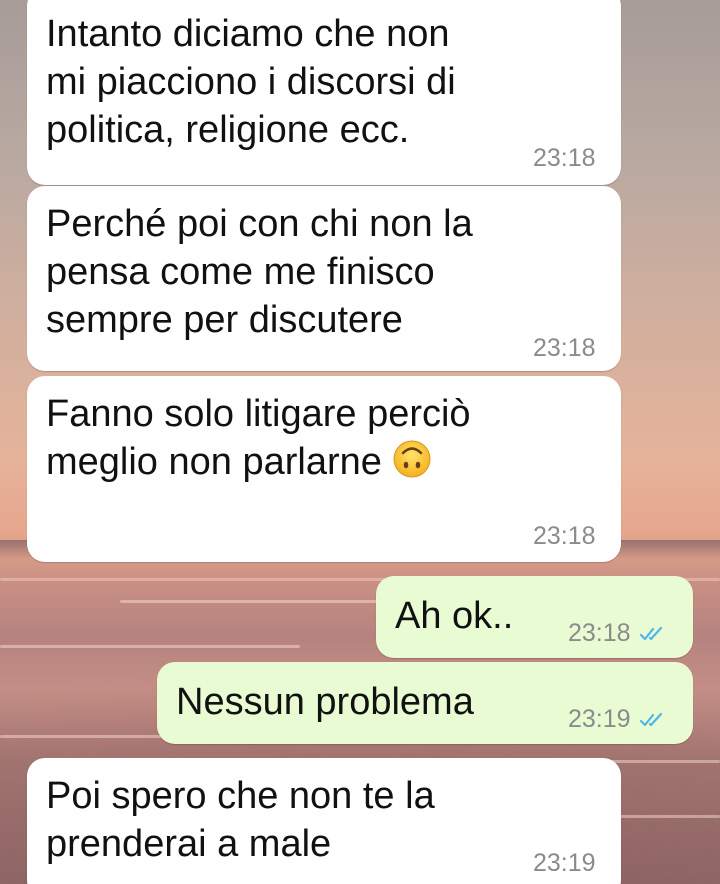  What do you see at coordinates (240, 820) in the screenshot?
I see `message-text: Poi spero che non te la prenderai a male` at bounding box center [240, 820].